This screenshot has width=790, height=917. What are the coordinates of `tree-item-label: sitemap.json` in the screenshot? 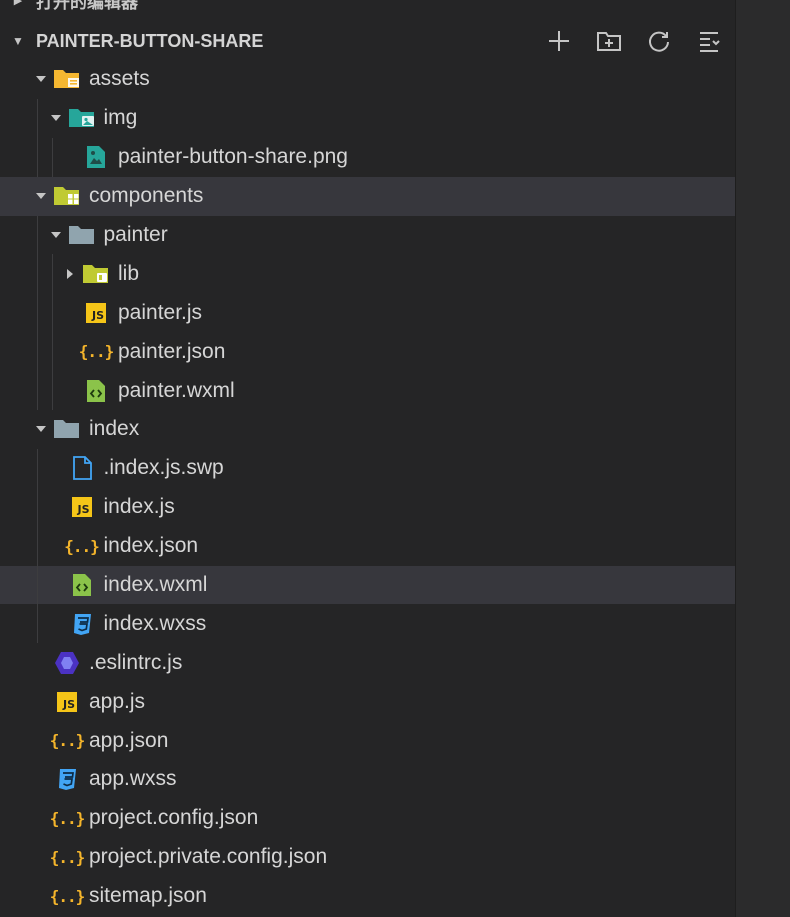 It's located at (148, 896).